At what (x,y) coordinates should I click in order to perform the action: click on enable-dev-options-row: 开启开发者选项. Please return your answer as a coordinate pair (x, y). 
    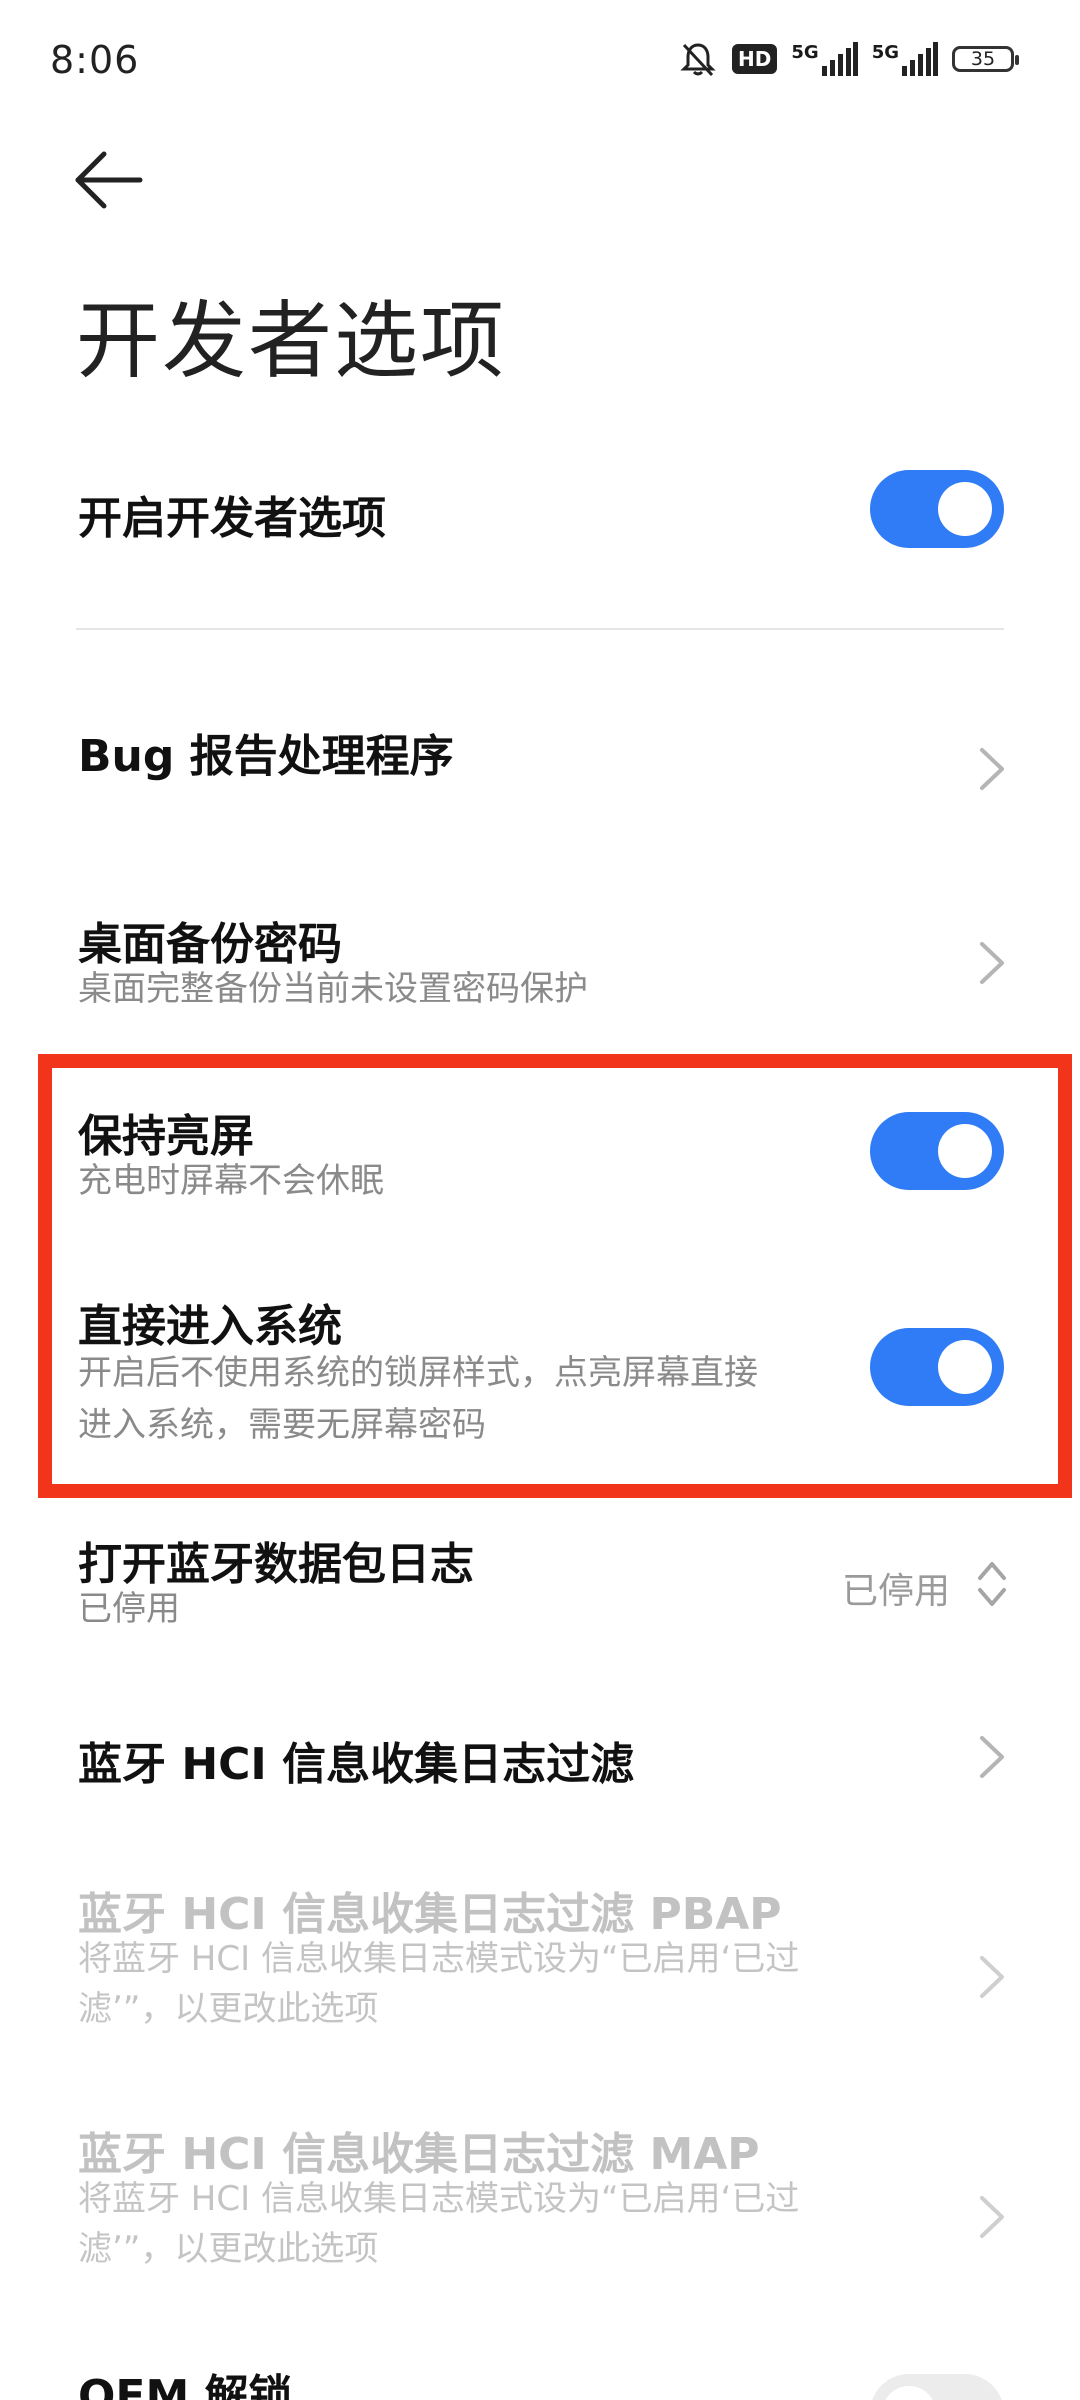
    Looking at the image, I should click on (540, 510).